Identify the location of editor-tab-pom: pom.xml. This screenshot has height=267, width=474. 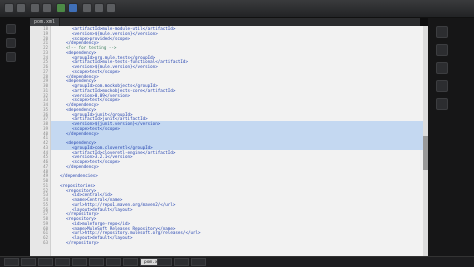
(45, 22).